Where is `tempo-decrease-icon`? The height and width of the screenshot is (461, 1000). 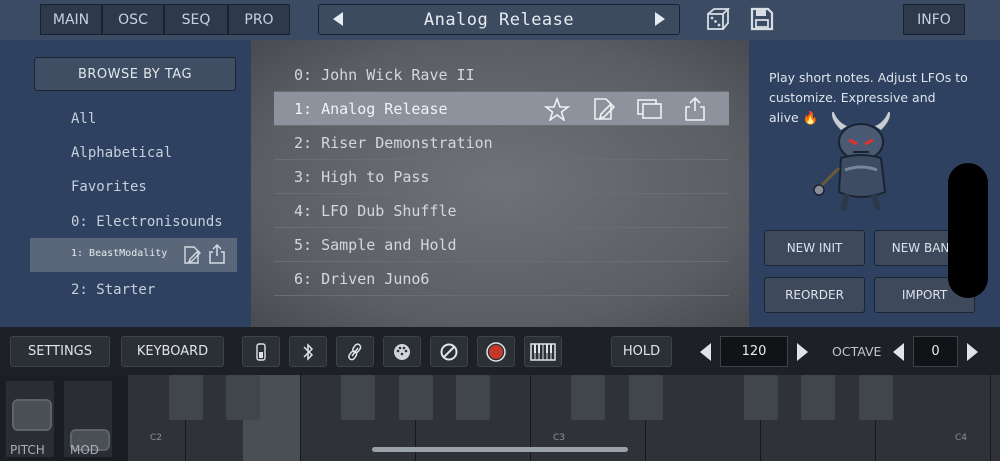
tempo-decrease-icon is located at coordinates (705, 352).